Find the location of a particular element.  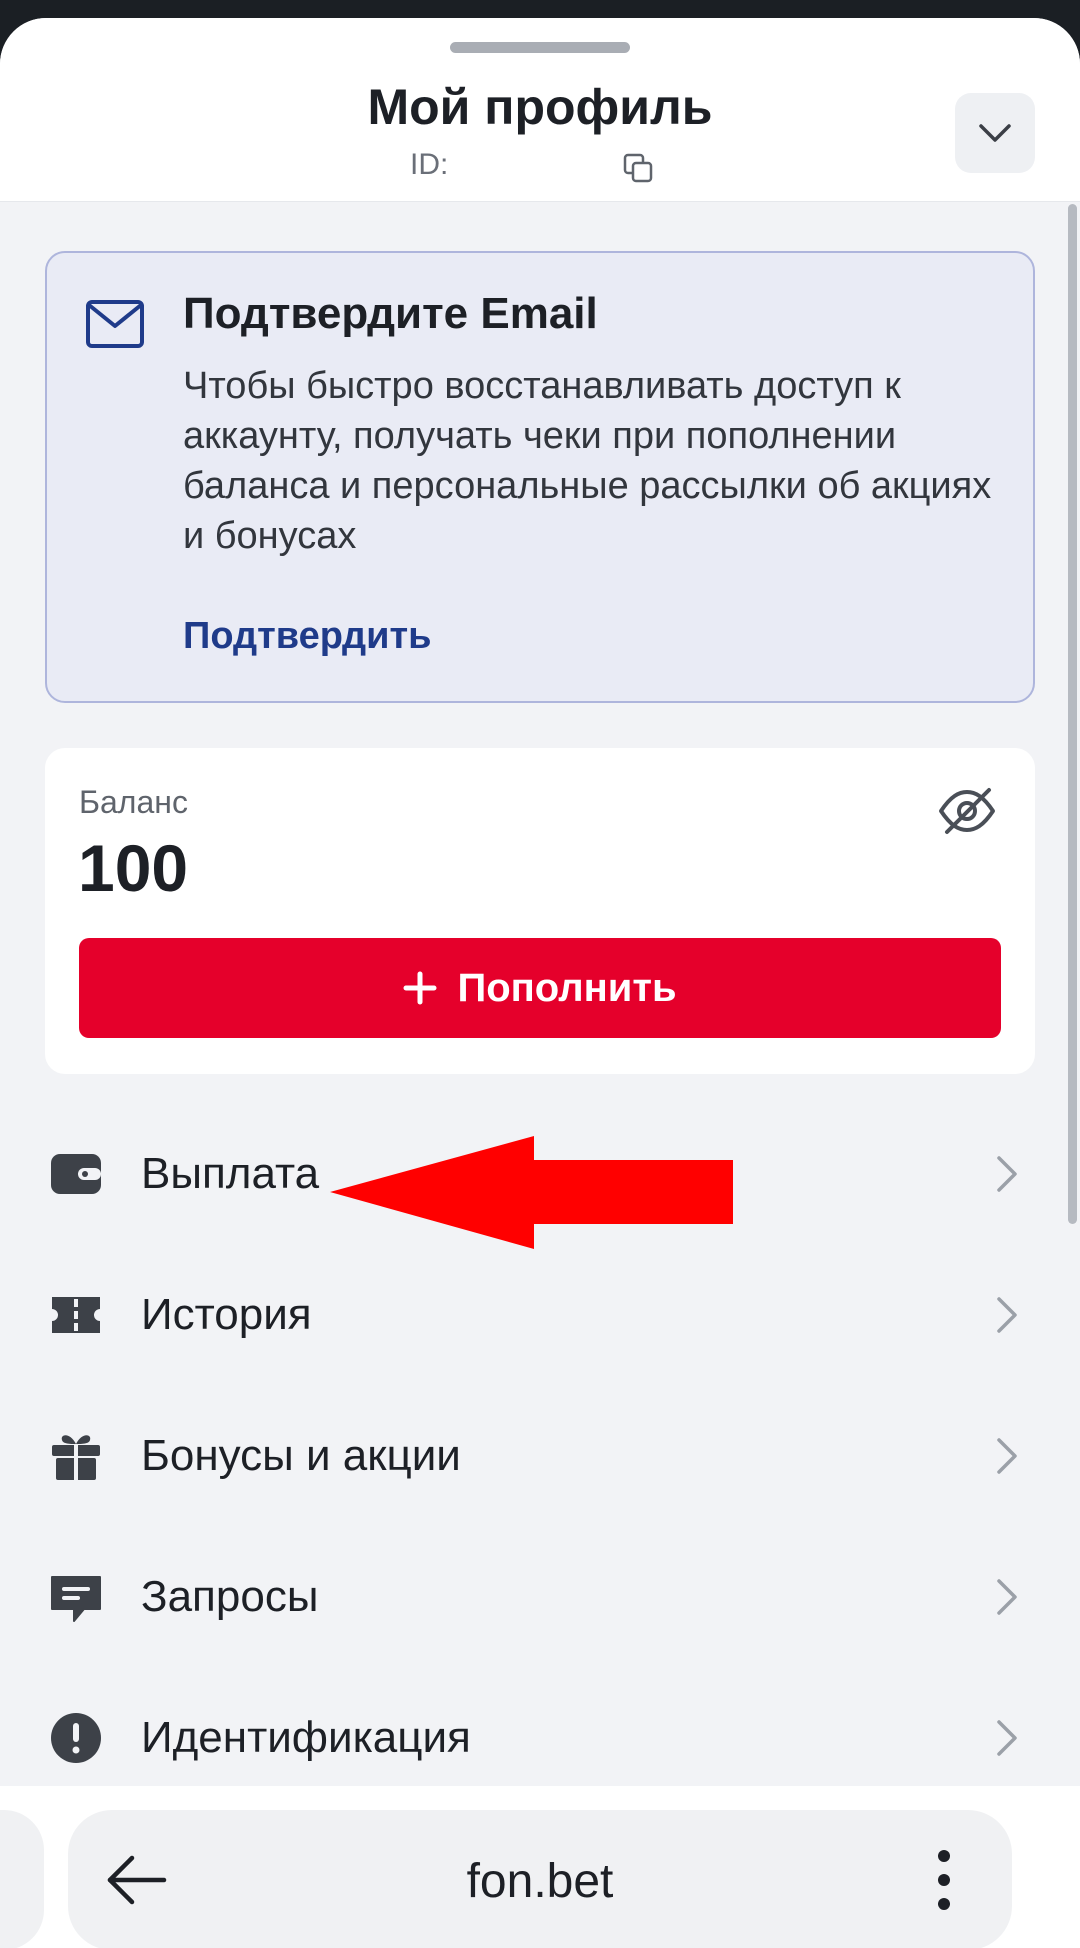

more-vertical-icon is located at coordinates (944, 1880).